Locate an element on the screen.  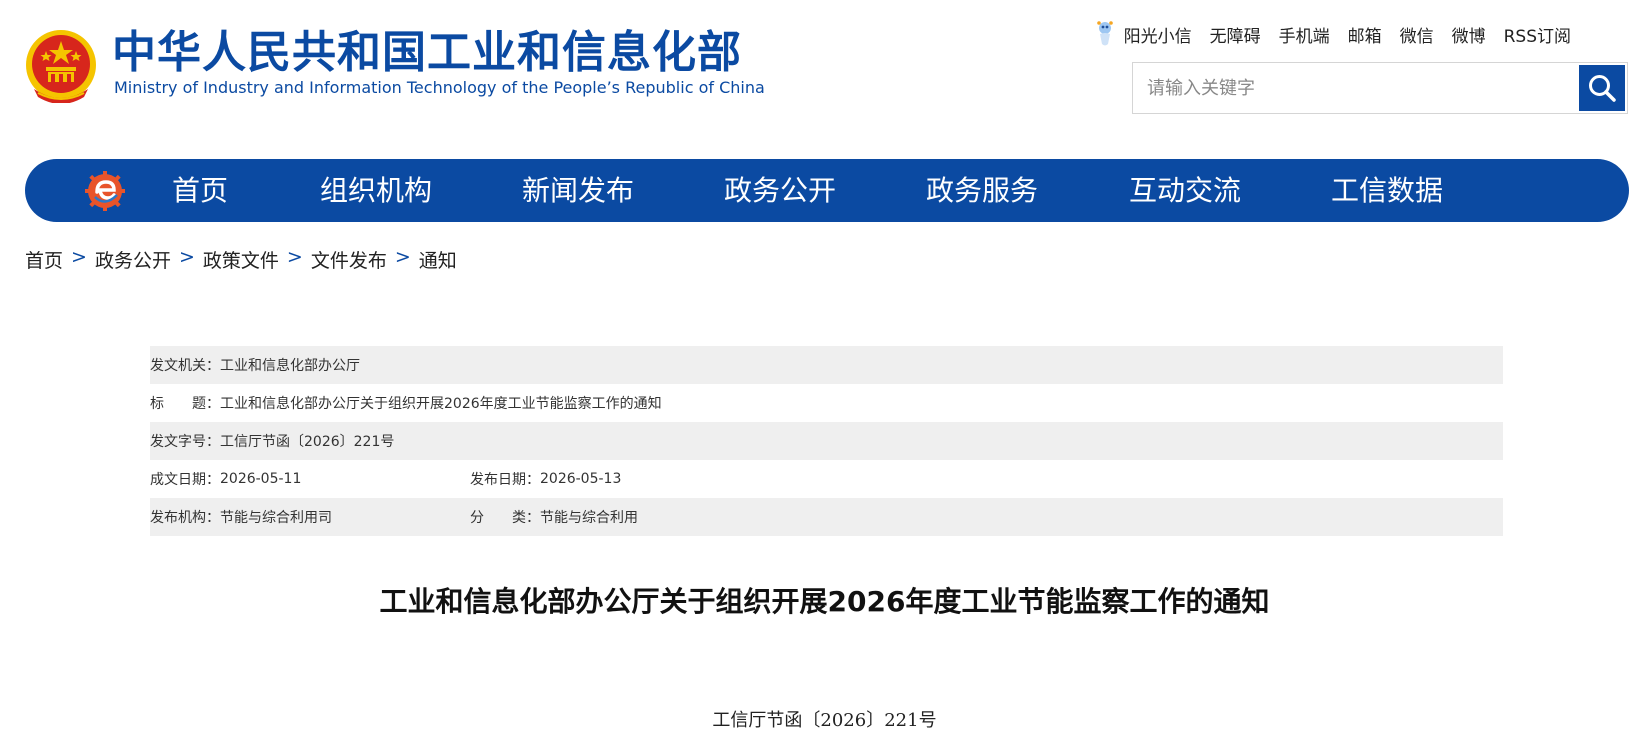
national-emblem-icon is located at coordinates (61, 65).